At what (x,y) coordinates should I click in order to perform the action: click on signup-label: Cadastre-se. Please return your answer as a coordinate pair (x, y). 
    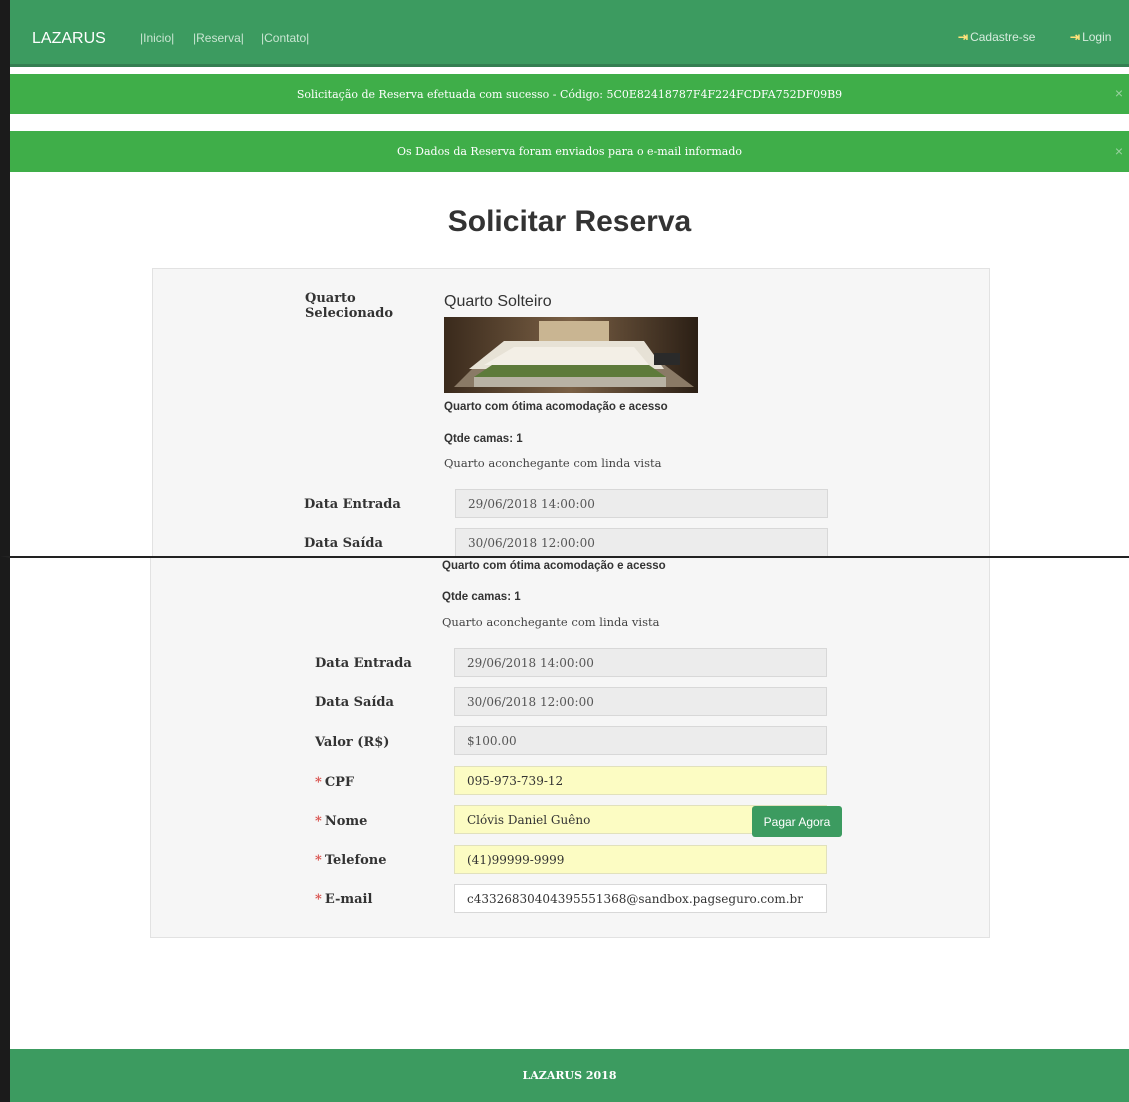
    Looking at the image, I should click on (1003, 37).